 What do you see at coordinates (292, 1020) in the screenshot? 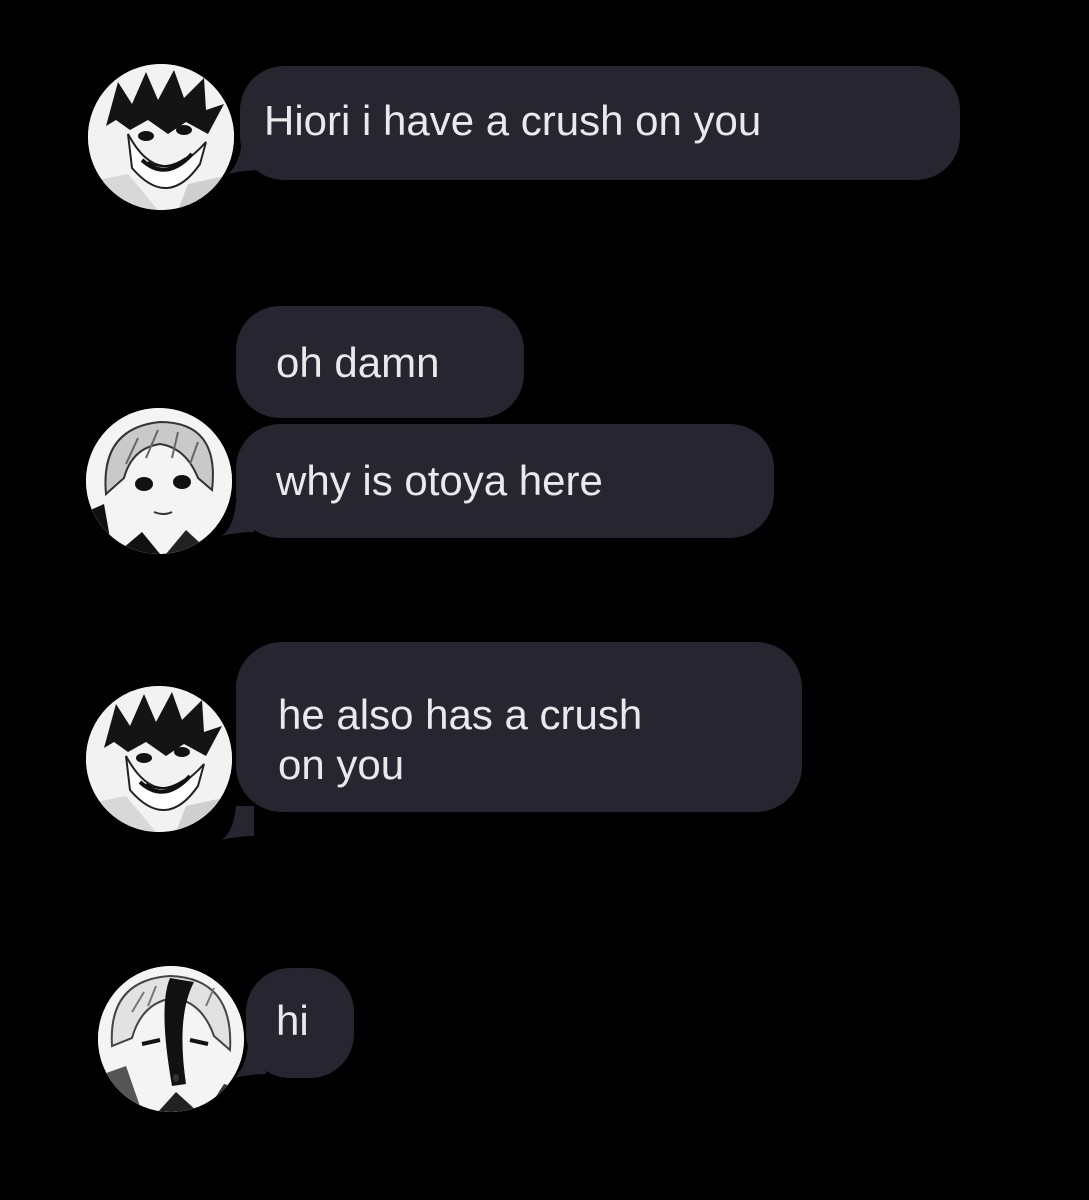
I see `message-text: hi` at bounding box center [292, 1020].